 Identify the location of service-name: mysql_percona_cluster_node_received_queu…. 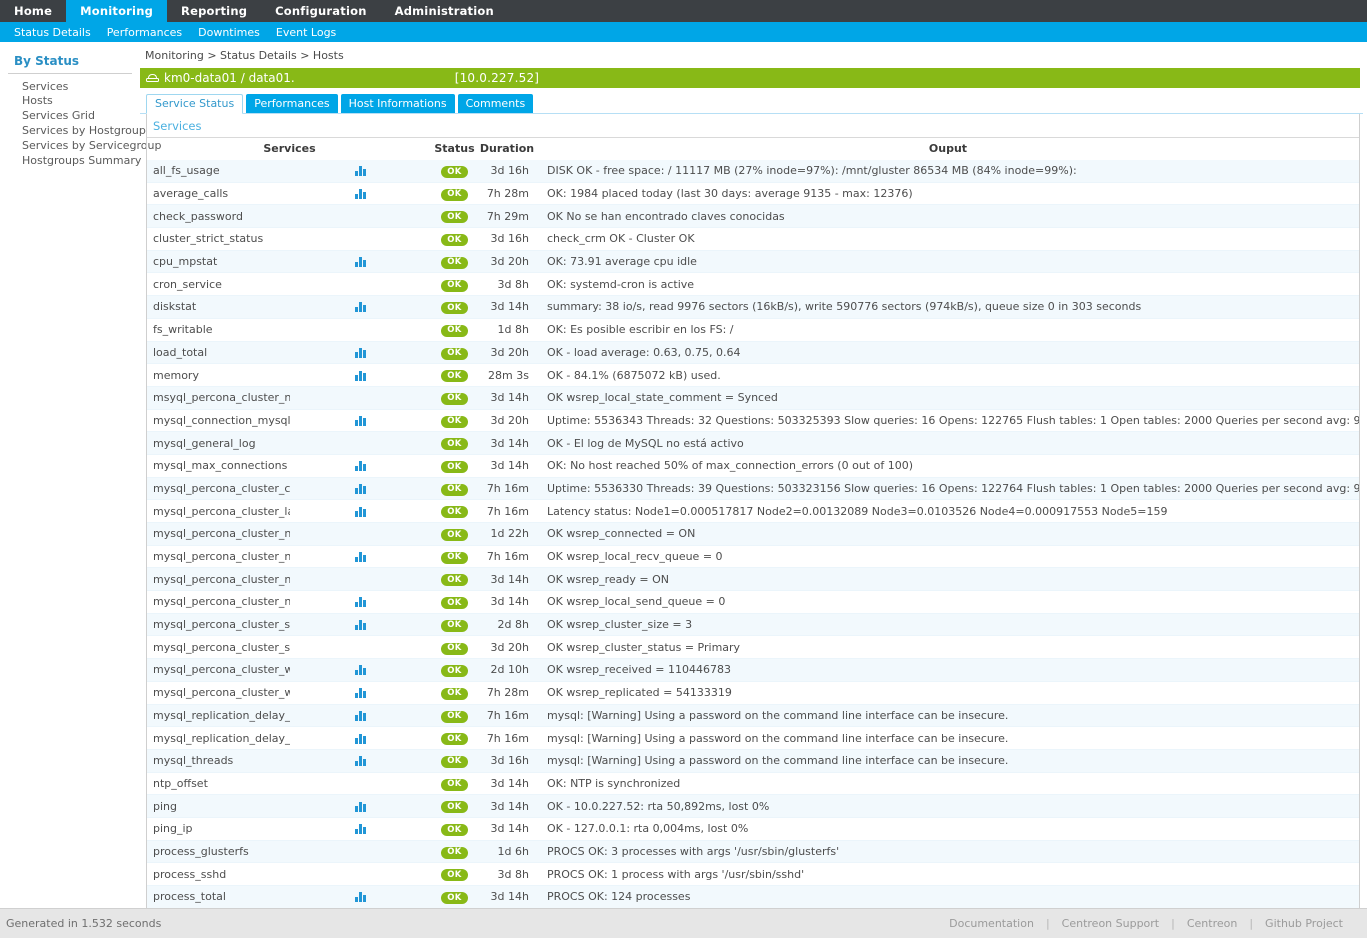
(218, 557).